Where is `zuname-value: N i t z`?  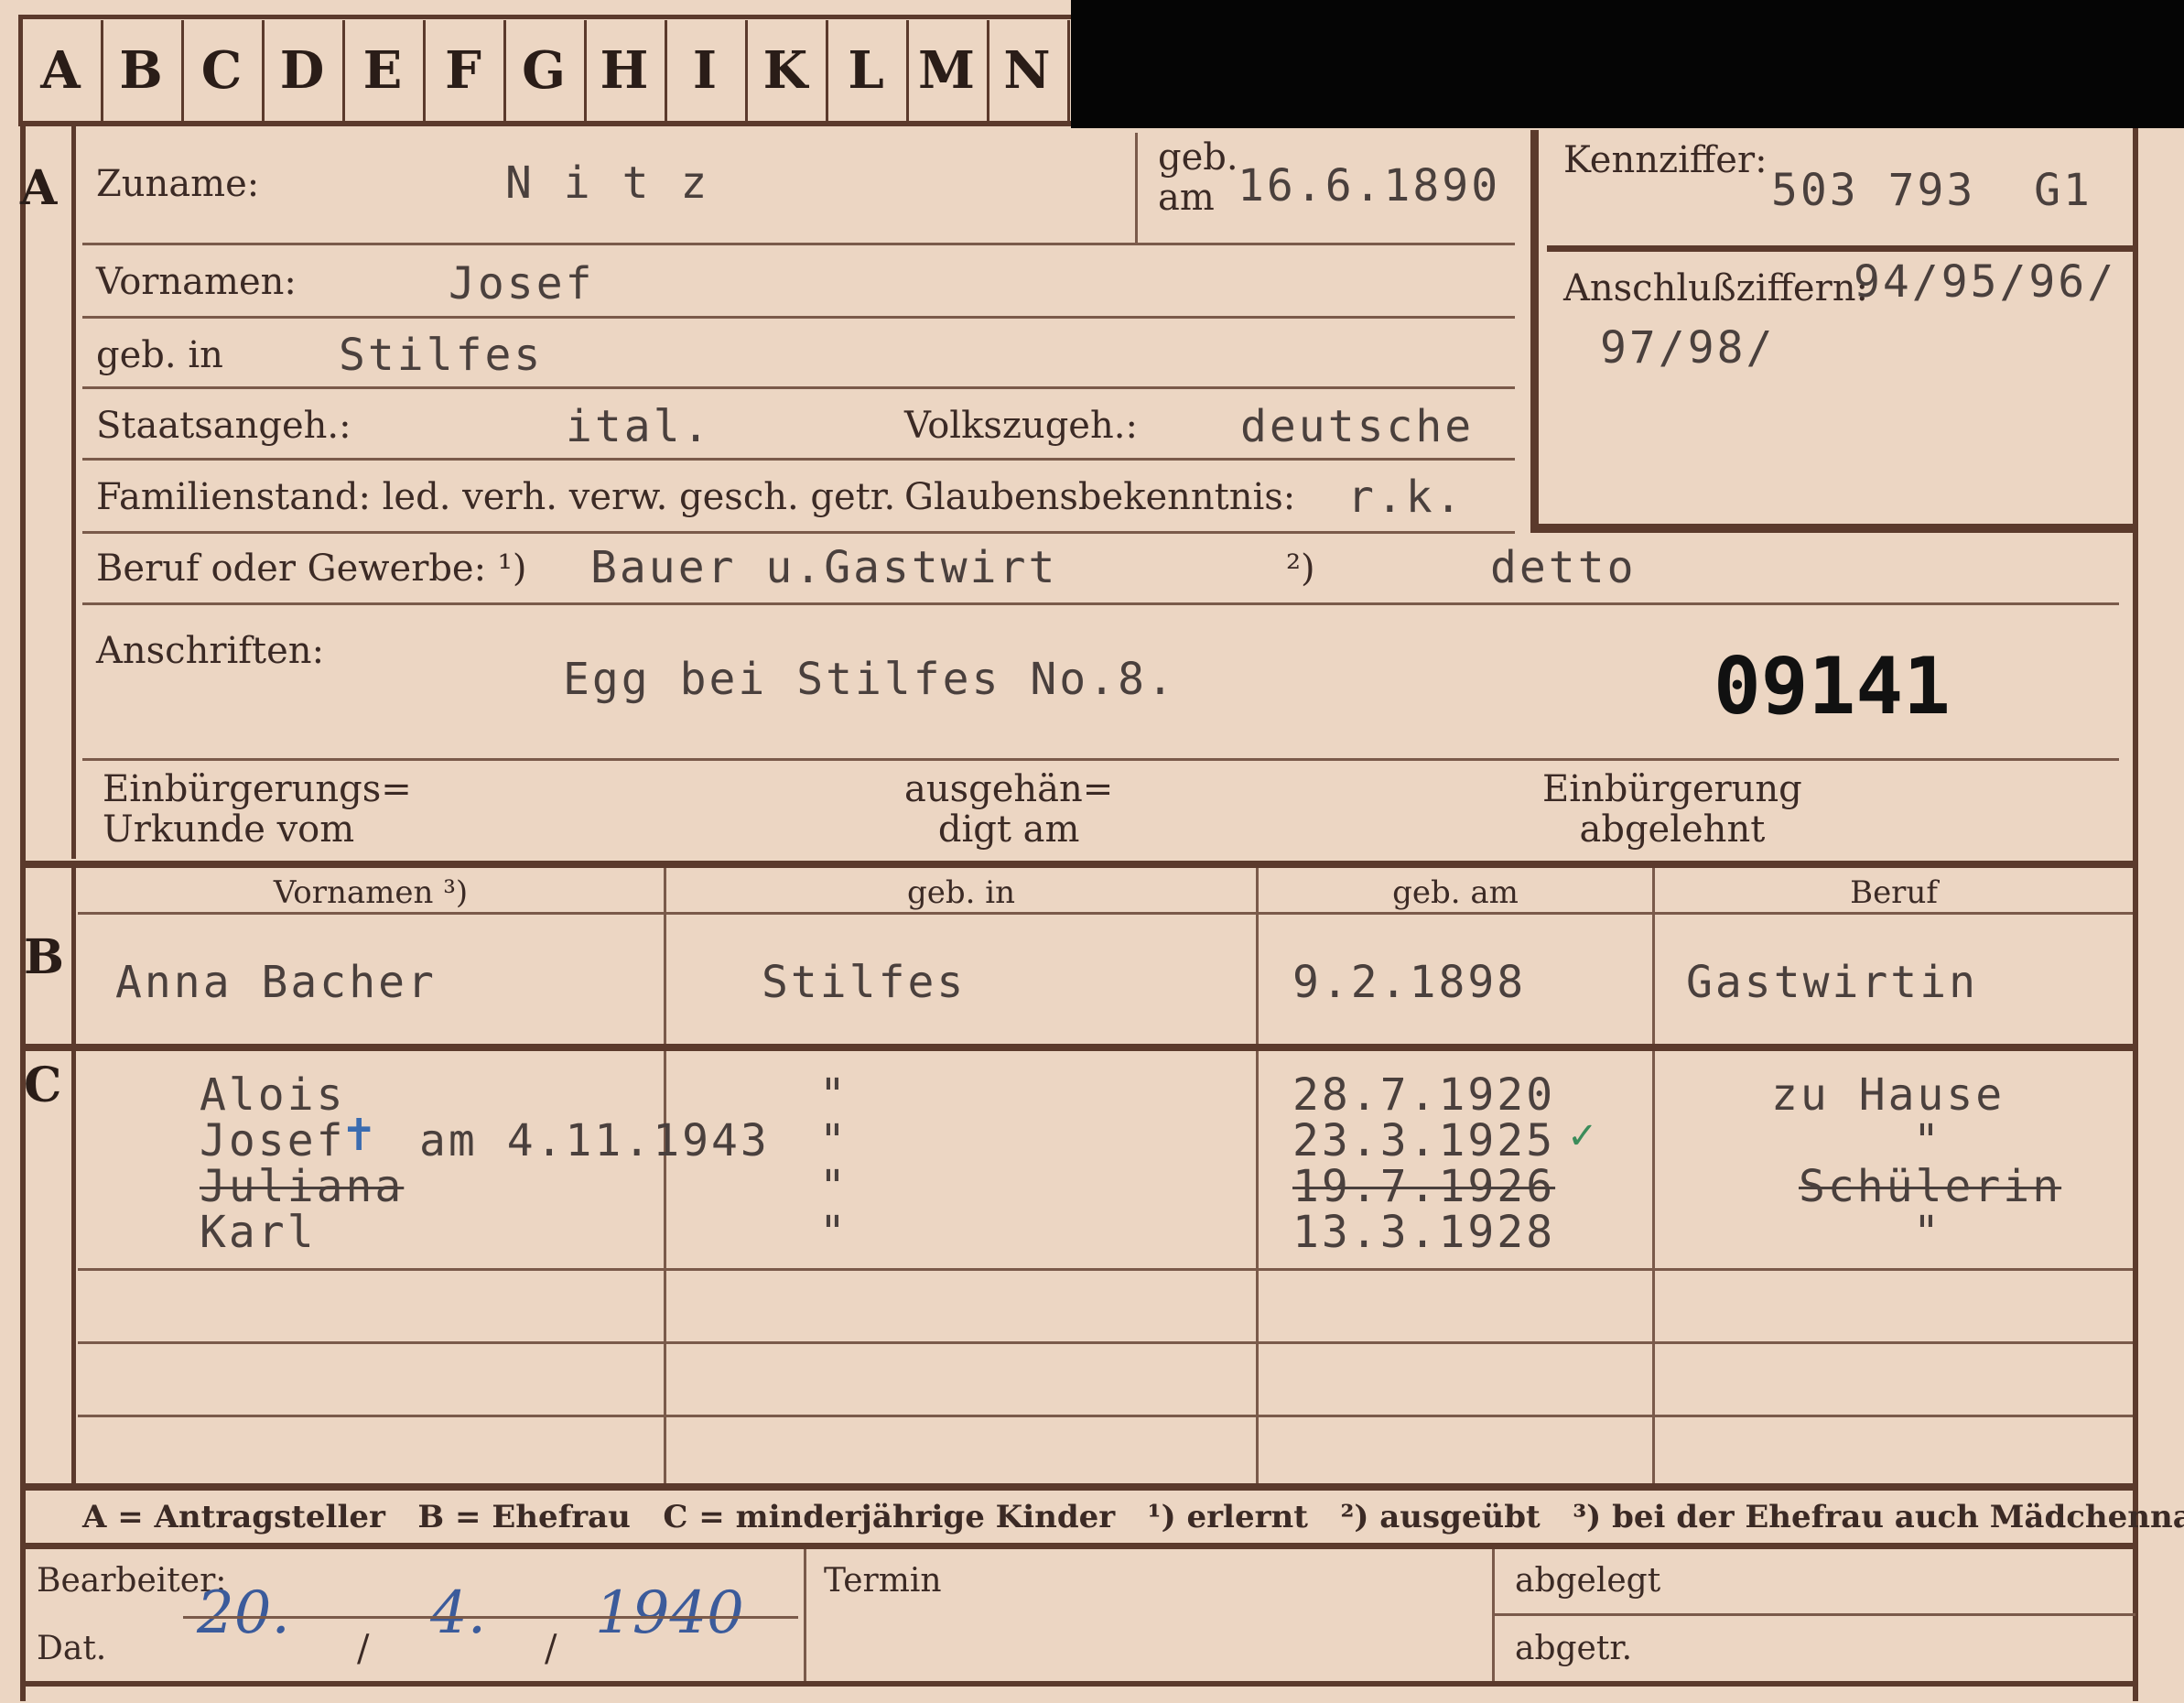 zuname-value: N i t z is located at coordinates (607, 183).